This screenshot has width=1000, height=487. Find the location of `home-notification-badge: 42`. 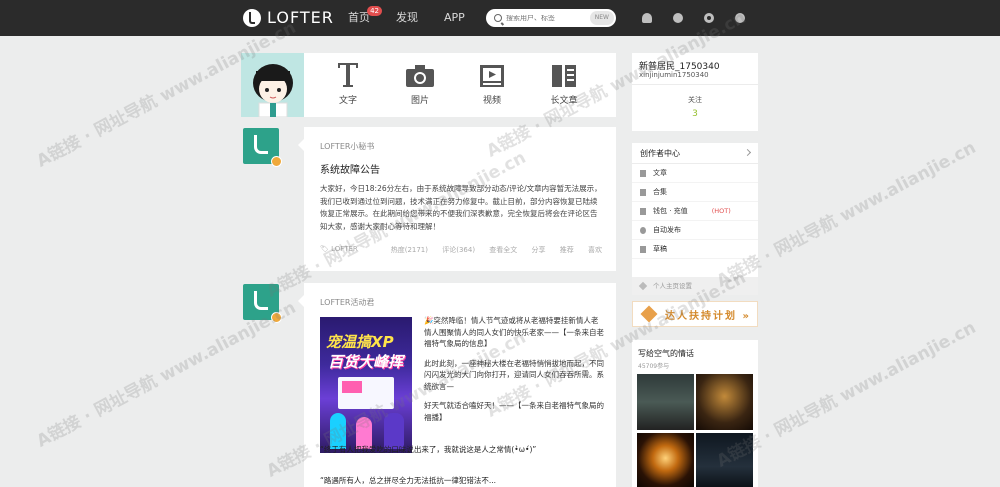

home-notification-badge: 42 is located at coordinates (374, 11).